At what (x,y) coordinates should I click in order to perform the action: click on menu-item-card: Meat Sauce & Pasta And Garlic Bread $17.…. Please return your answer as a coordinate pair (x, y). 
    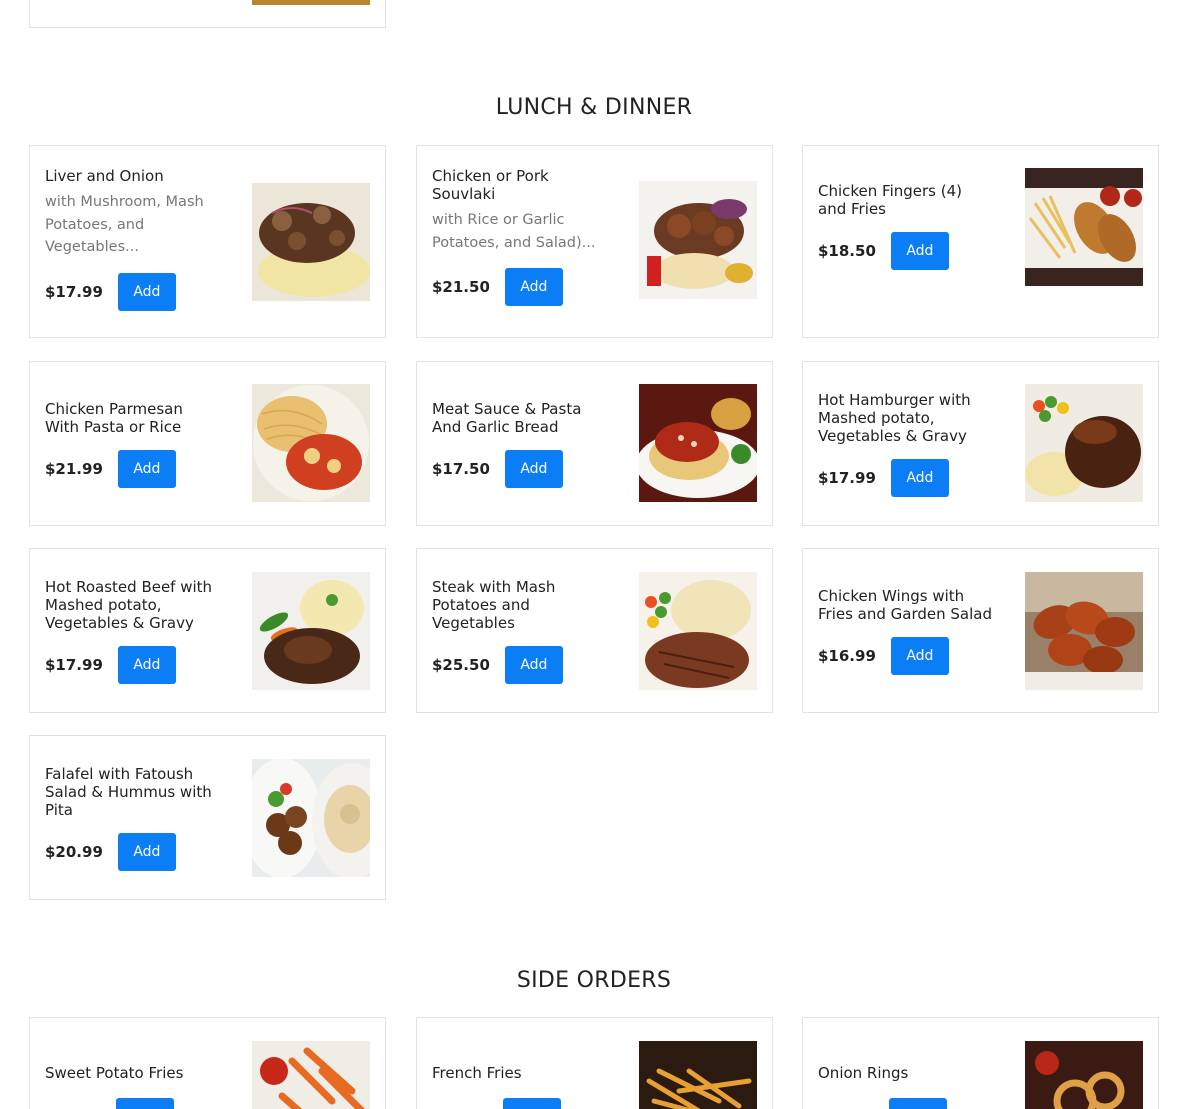
    Looking at the image, I should click on (594, 443).